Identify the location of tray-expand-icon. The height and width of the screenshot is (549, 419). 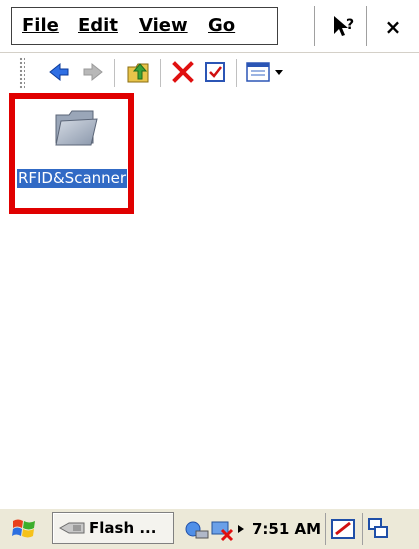
(241, 529).